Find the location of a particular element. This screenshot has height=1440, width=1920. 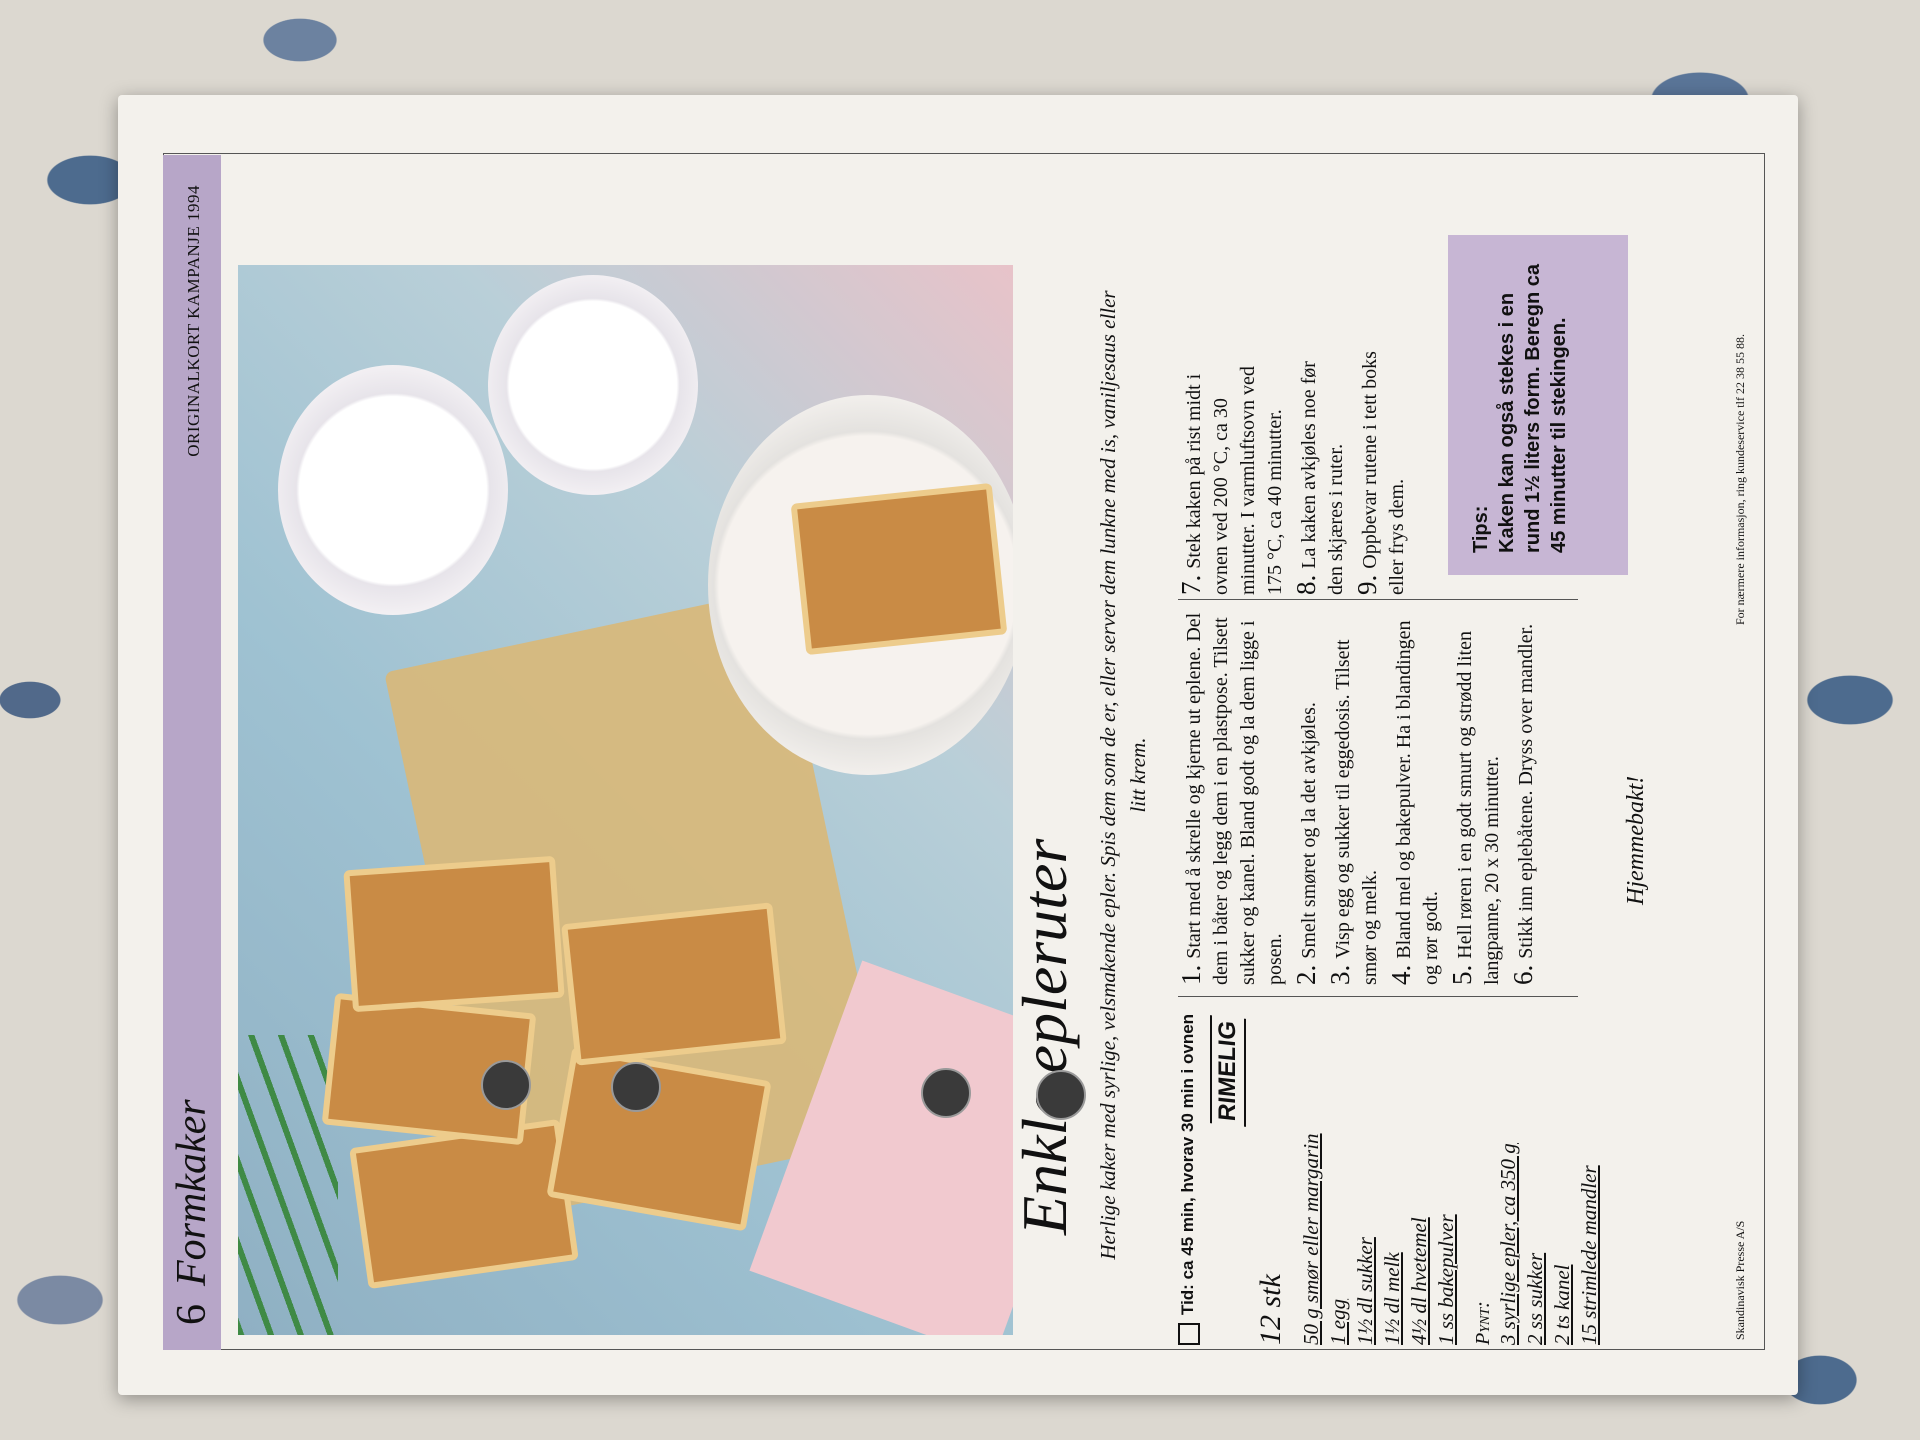

publisher-credit: Skandinavisk Presse A/S is located at coordinates (1740, 1280).